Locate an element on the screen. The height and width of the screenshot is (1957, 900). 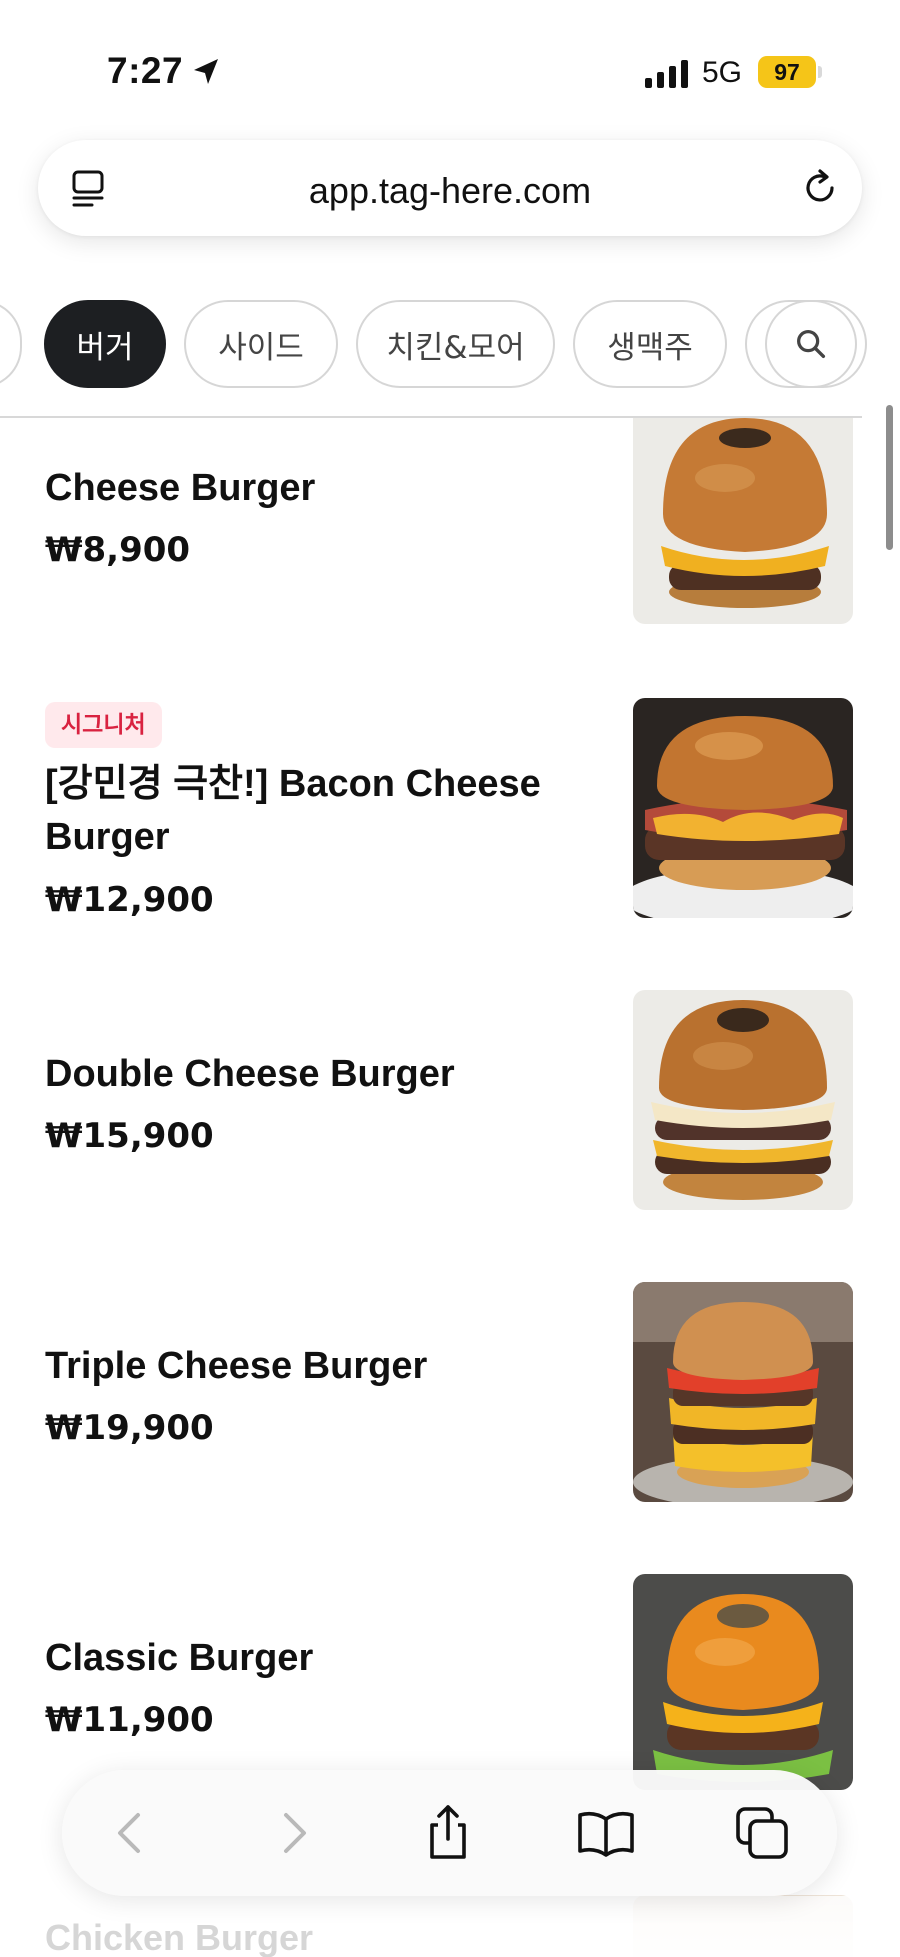
battery-level: 97 is located at coordinates (787, 72).